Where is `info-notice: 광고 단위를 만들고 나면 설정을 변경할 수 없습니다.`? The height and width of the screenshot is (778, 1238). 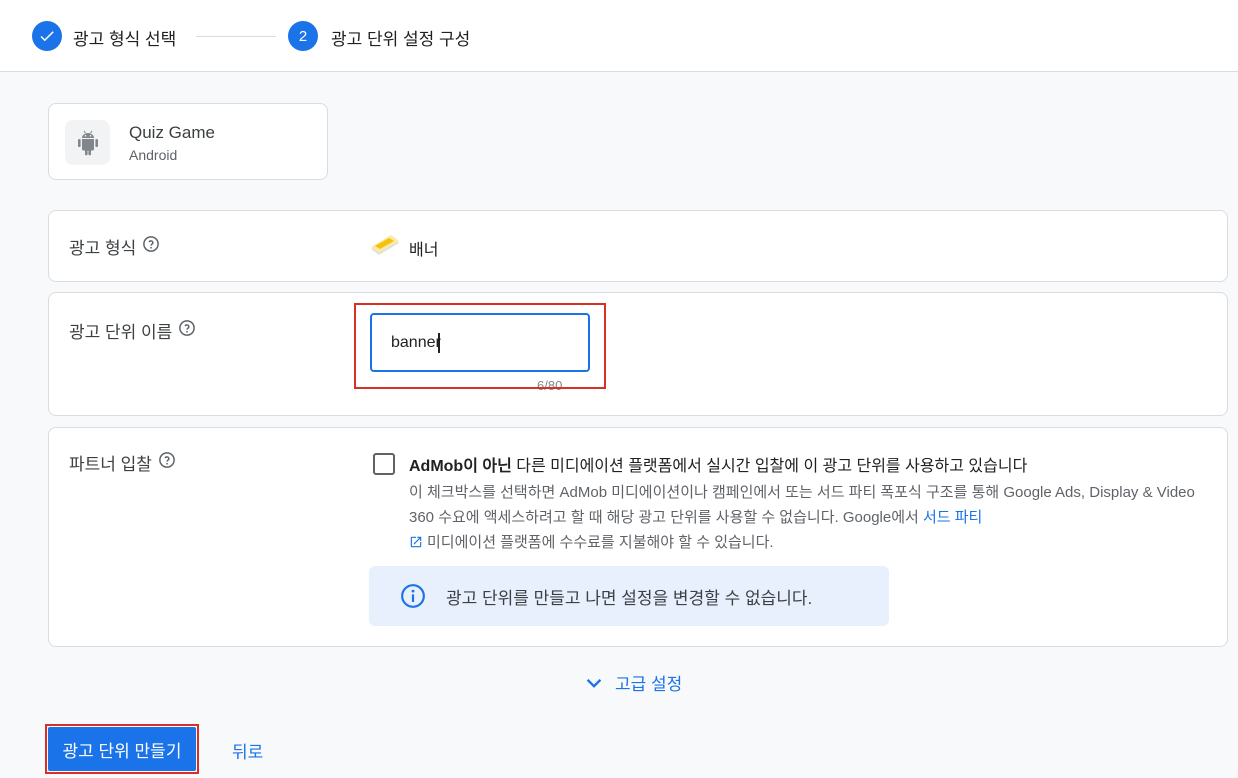
info-notice: 광고 단위를 만들고 나면 설정을 변경할 수 없습니다. is located at coordinates (629, 596).